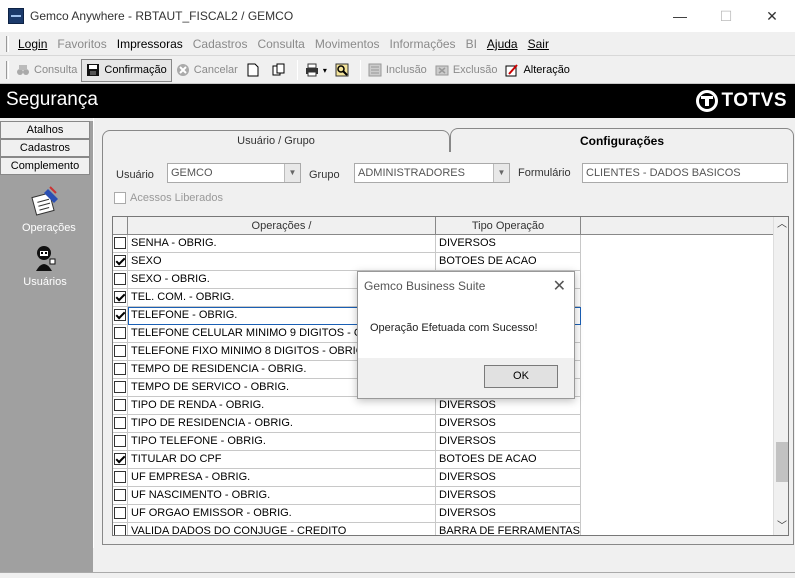 The image size is (795, 578). What do you see at coordinates (45, 265) in the screenshot?
I see `sidebar-usuarios-item: Usuários` at bounding box center [45, 265].